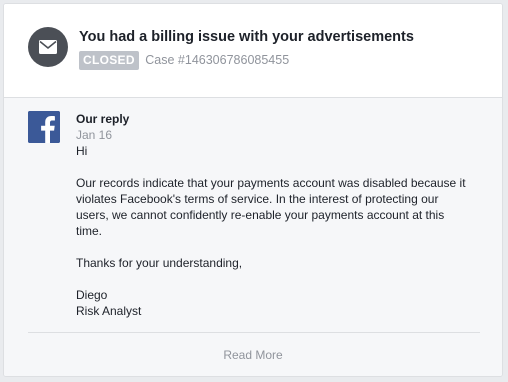 The width and height of the screenshot is (508, 382). I want to click on status-badge: CLOSED, so click(109, 60).